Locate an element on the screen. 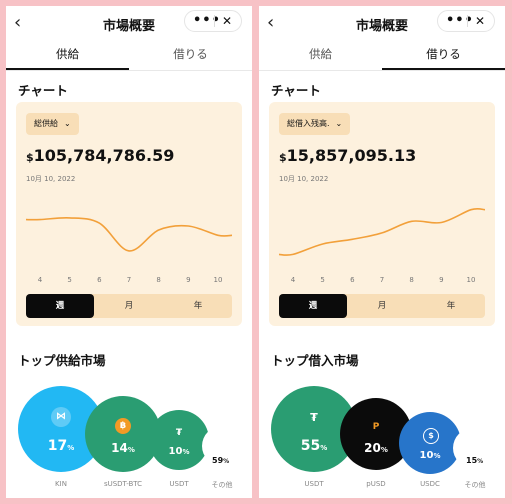 The image size is (512, 504). amount-value: 105,784,786.59 is located at coordinates (104, 155).